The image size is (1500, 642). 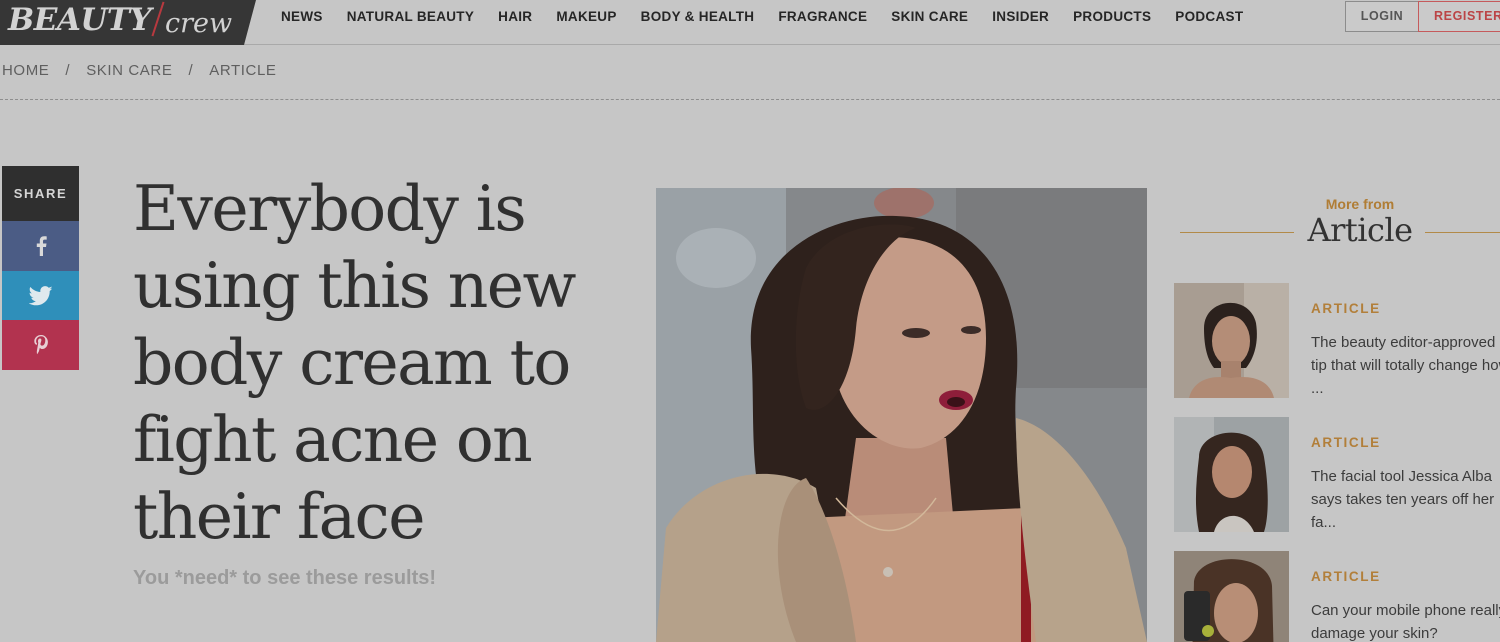 I want to click on sidebar-heading-large: Article, so click(x=1360, y=230).